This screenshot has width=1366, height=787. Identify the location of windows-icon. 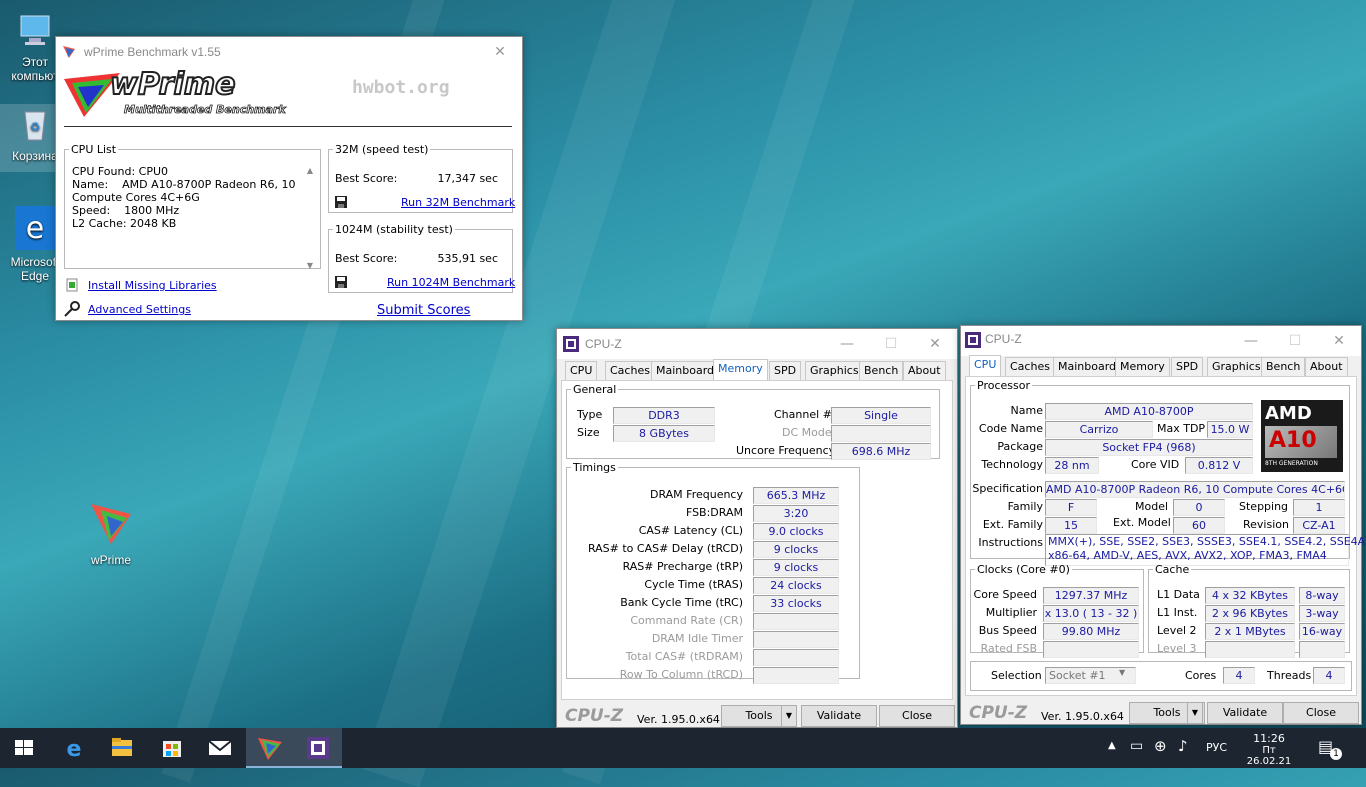
(24, 747).